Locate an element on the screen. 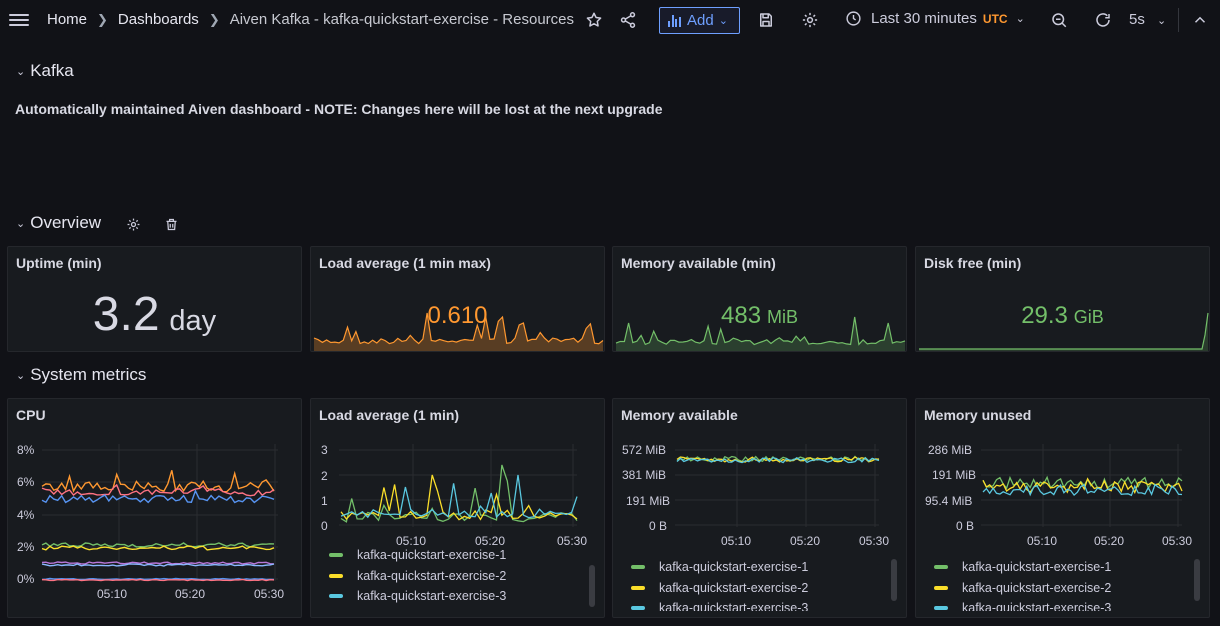 This screenshot has width=1220, height=626. stat-value: 0.610 is located at coordinates (457, 316).